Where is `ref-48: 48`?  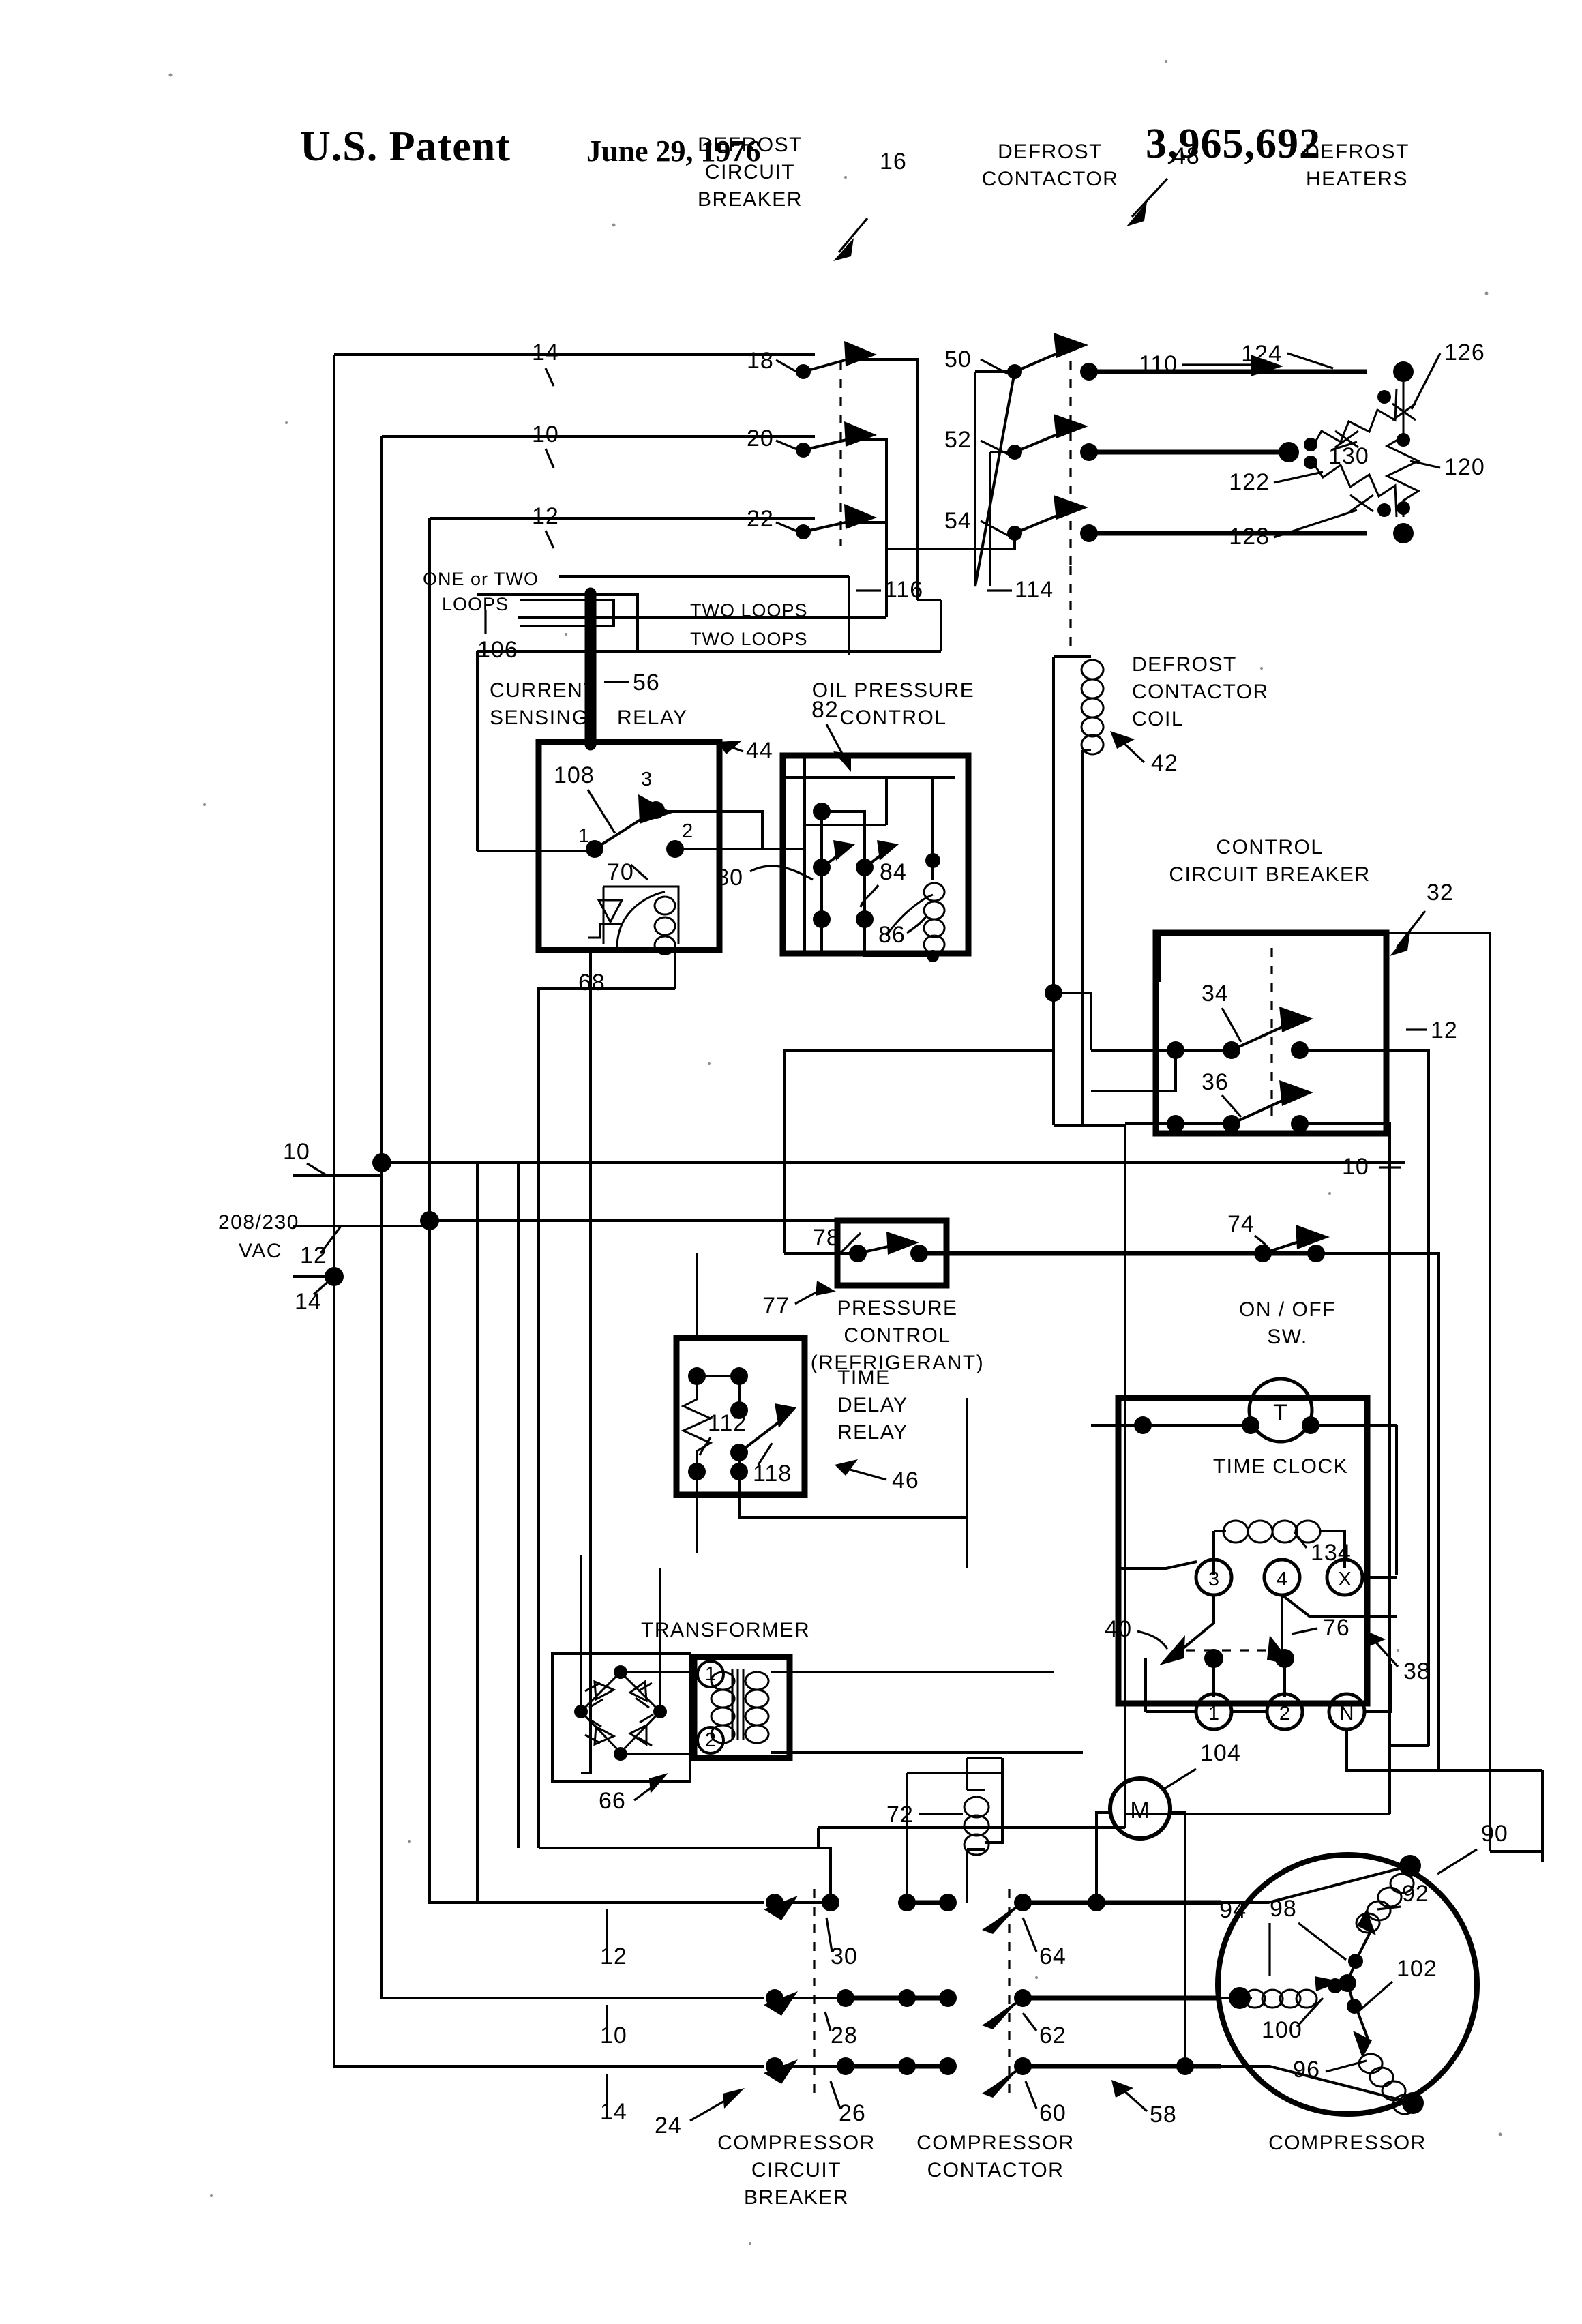
ref-48: 48 is located at coordinates (1186, 156).